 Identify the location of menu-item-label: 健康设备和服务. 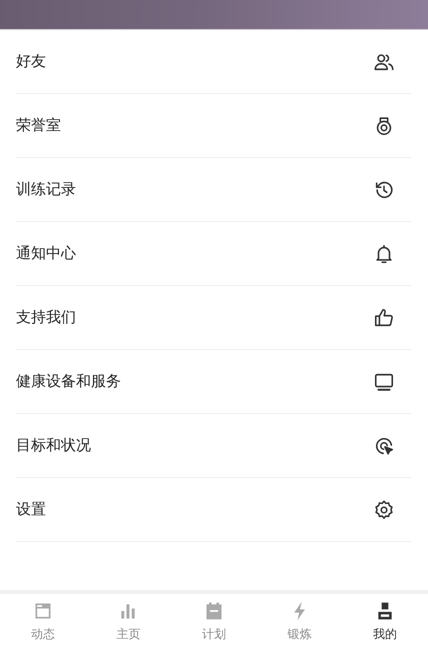
(68, 381).